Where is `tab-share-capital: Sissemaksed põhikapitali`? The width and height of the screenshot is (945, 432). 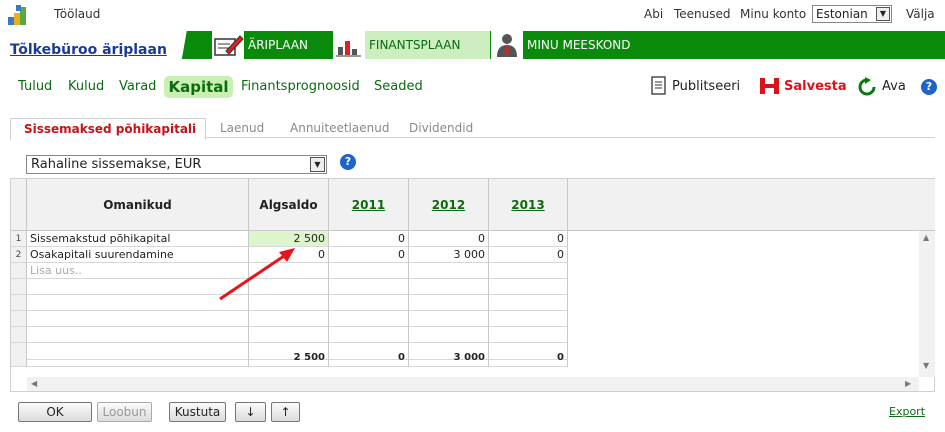
tab-share-capital: Sissemaksed põhikapitali is located at coordinates (108, 129).